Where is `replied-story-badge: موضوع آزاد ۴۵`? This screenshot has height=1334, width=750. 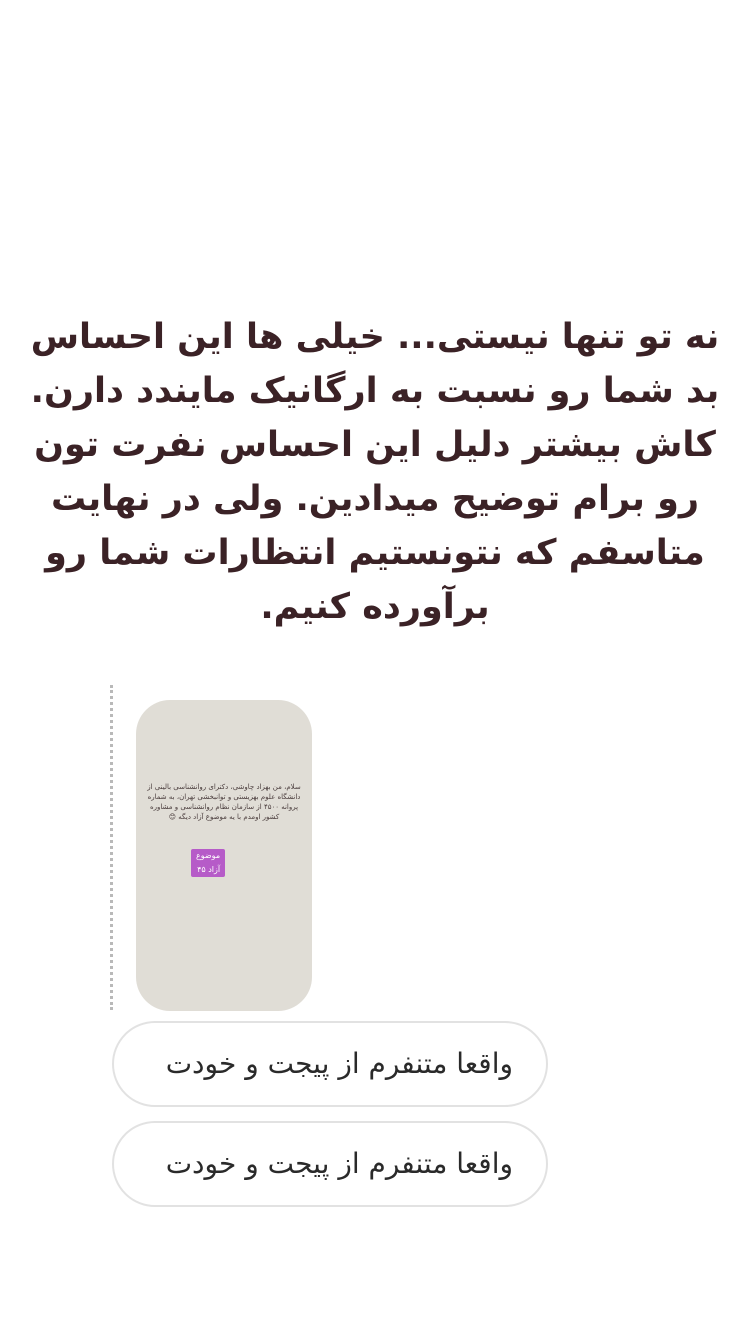 replied-story-badge: موضوع آزاد ۴۵ is located at coordinates (208, 863).